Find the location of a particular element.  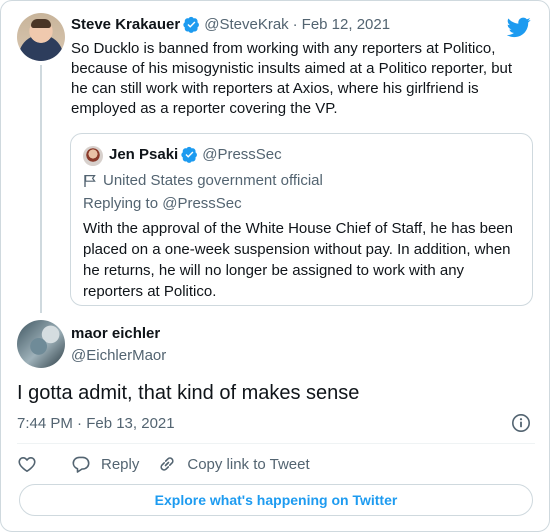

government-label: United States government official is located at coordinates (203, 180).